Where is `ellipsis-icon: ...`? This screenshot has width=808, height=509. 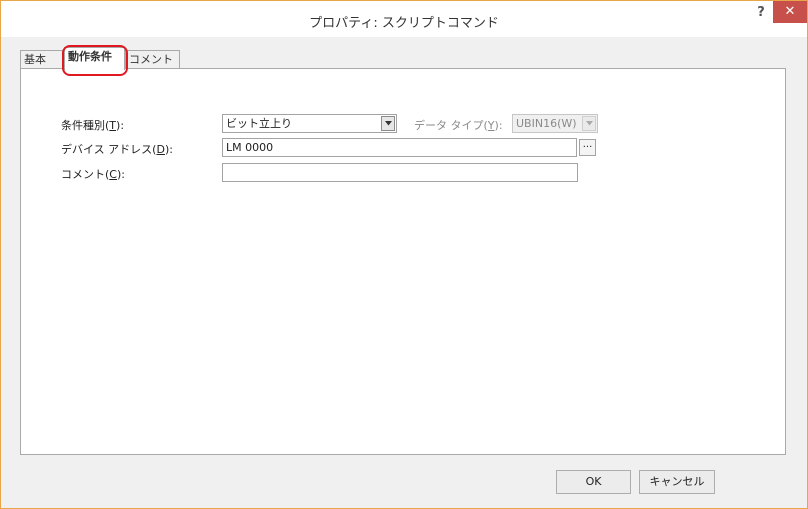
ellipsis-icon: ... is located at coordinates (587, 144).